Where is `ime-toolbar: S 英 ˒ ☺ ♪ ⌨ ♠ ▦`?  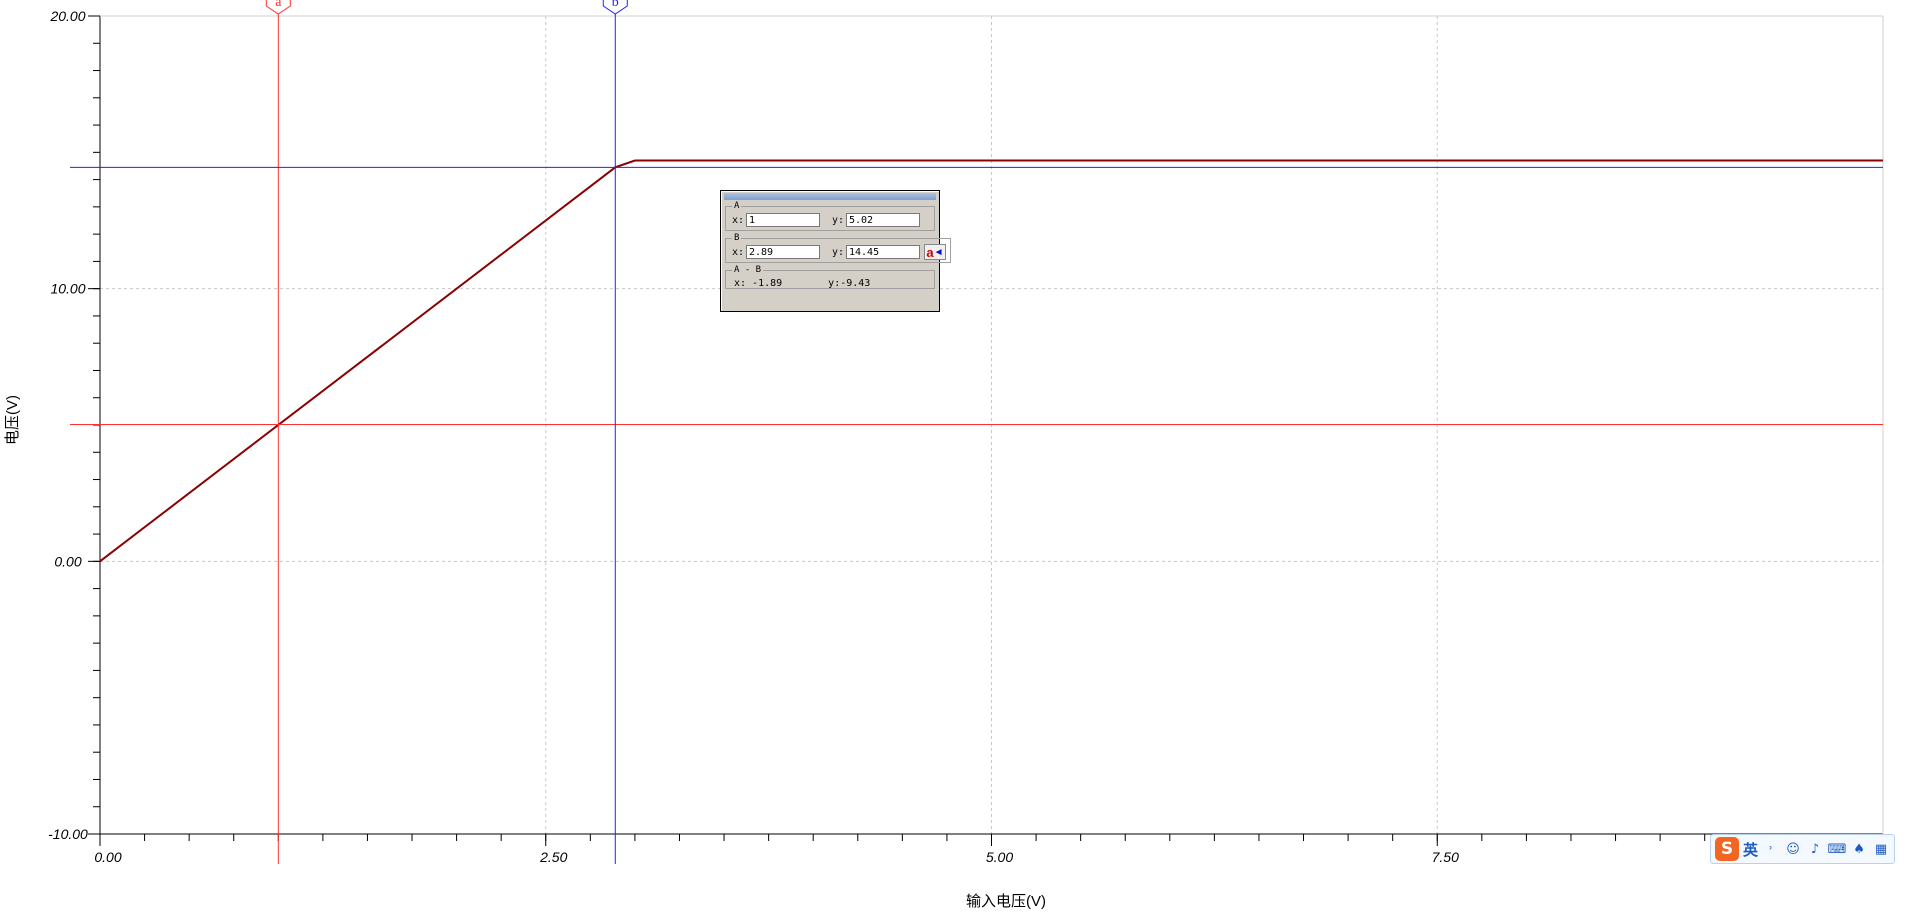 ime-toolbar: S 英 ˒ ☺ ♪ ⌨ ♠ ▦ is located at coordinates (1803, 849).